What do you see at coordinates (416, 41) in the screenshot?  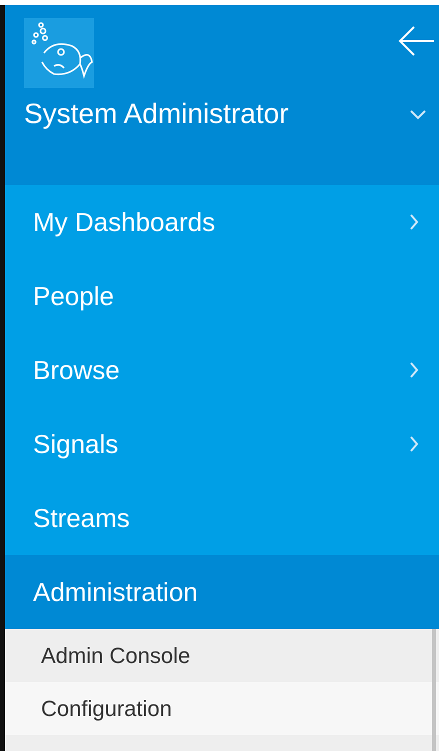 I see `back-arrow-icon` at bounding box center [416, 41].